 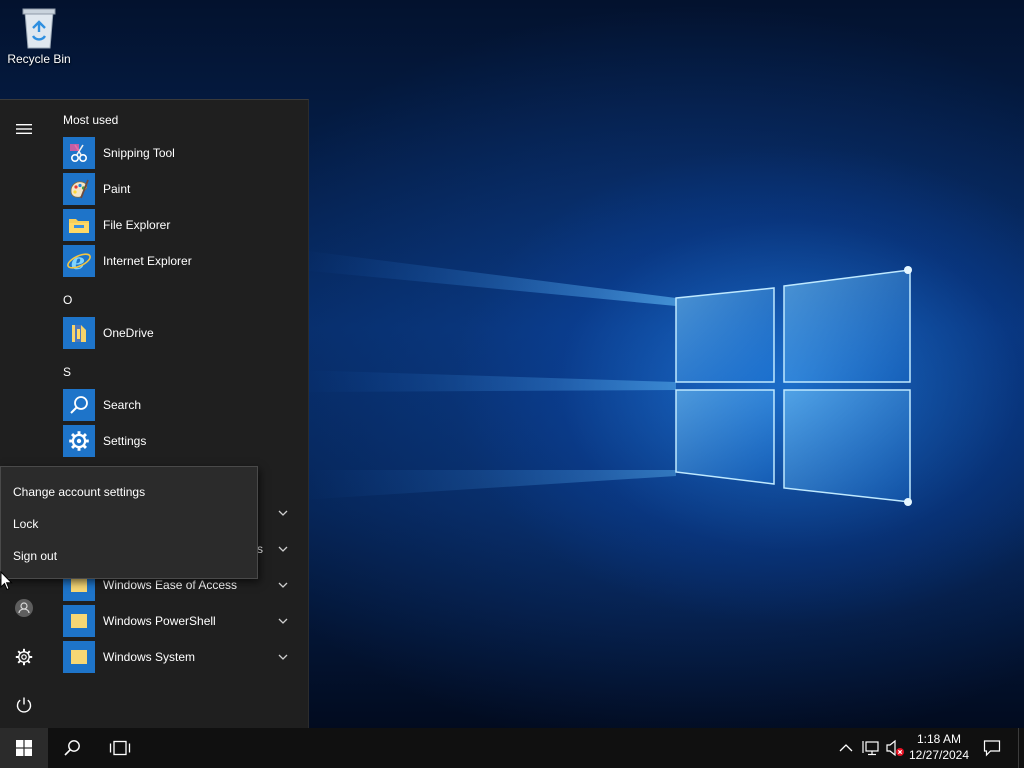 I want to click on app-file-explorer: File Explorer, so click(x=183, y=225).